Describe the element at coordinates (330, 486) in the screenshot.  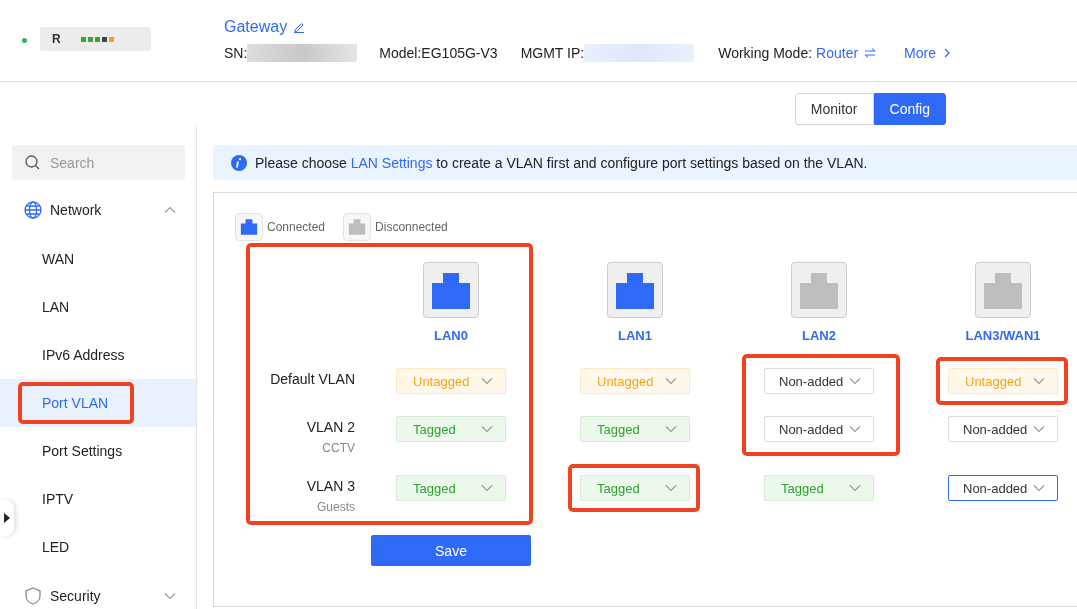
I see `vlan-name: VLAN 3` at that location.